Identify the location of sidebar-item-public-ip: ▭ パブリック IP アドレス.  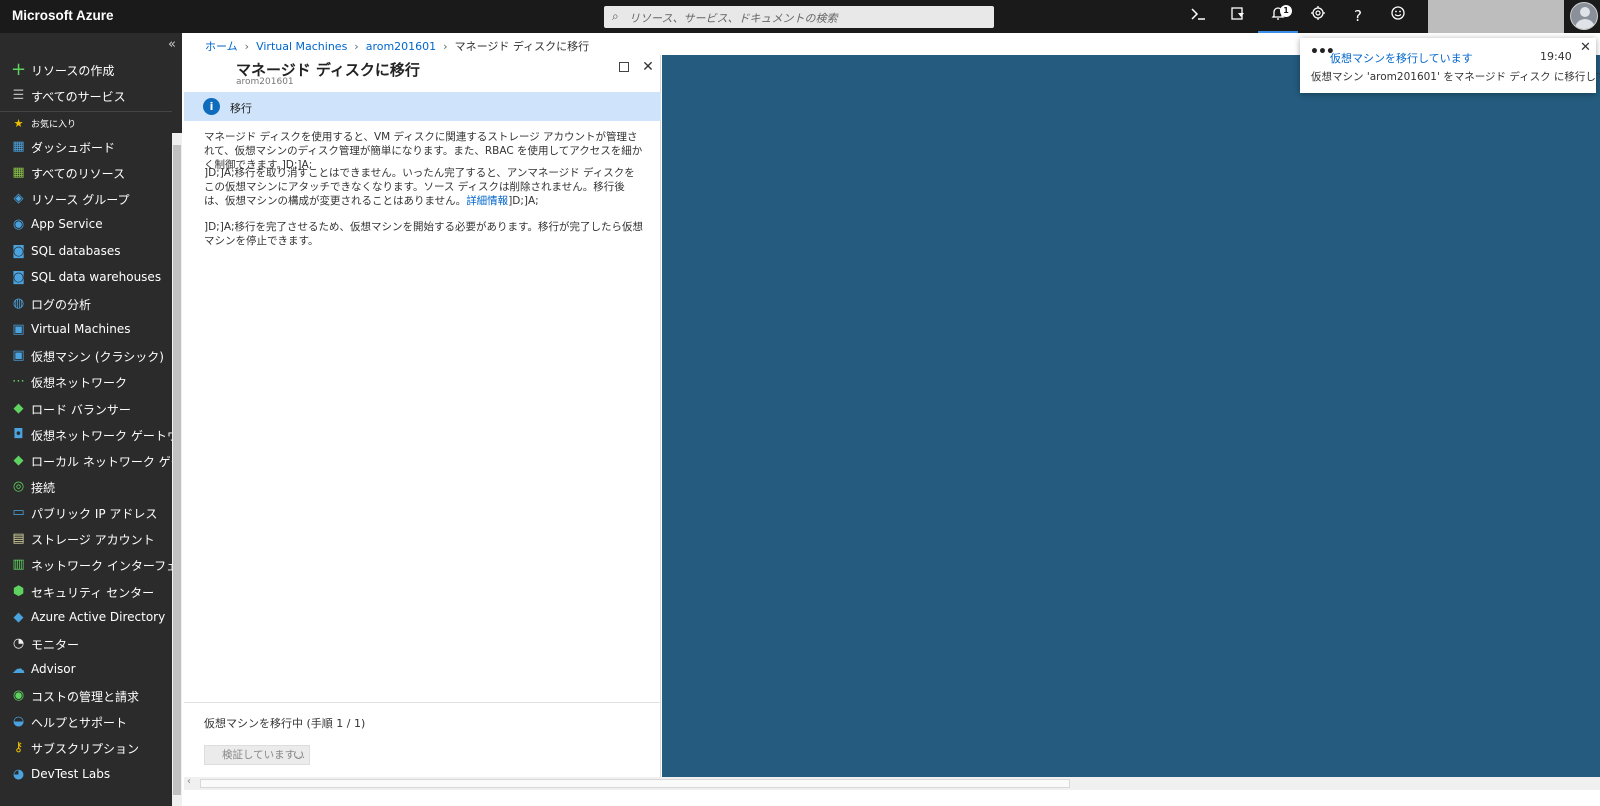
(86, 513).